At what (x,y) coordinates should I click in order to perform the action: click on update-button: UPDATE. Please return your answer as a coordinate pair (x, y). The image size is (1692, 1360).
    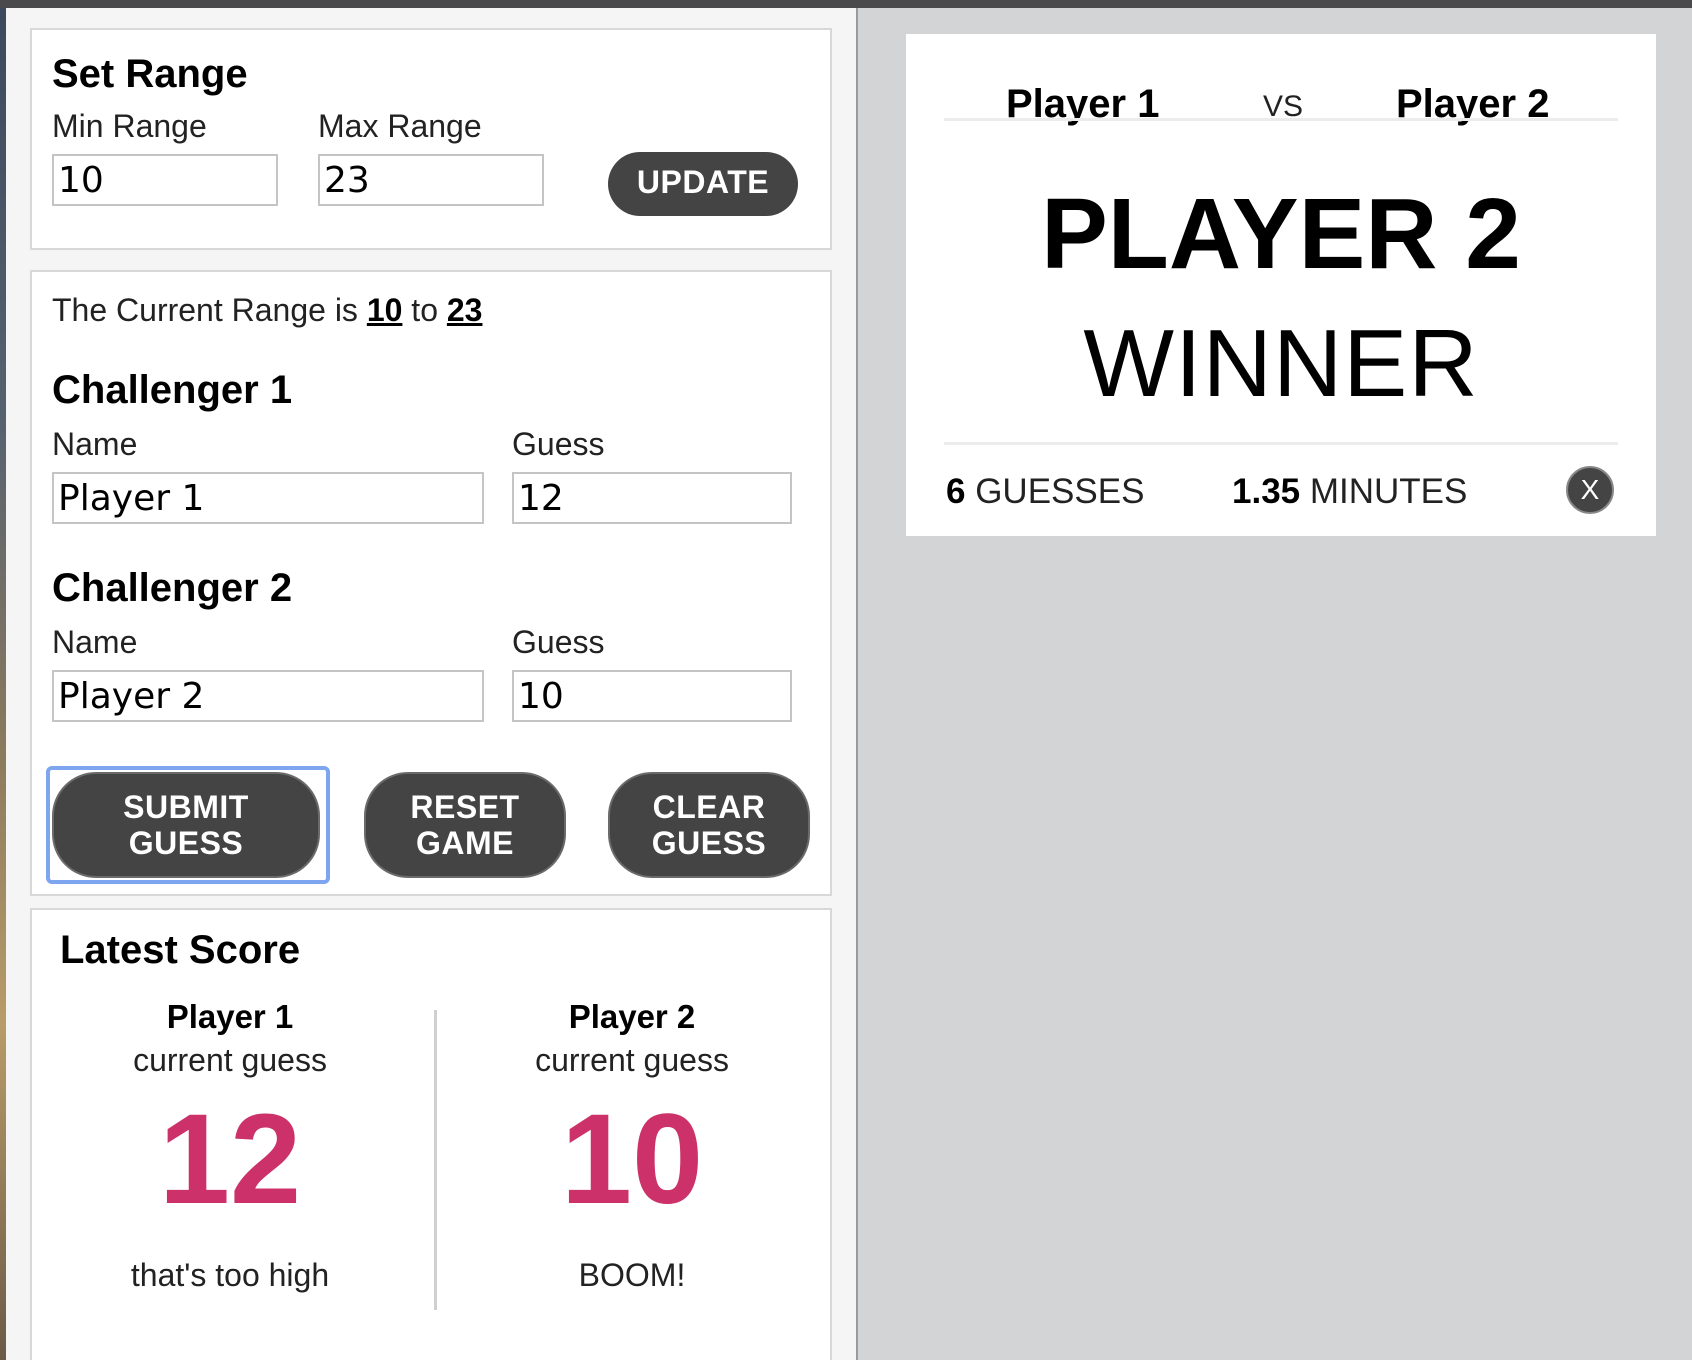
    Looking at the image, I should click on (703, 184).